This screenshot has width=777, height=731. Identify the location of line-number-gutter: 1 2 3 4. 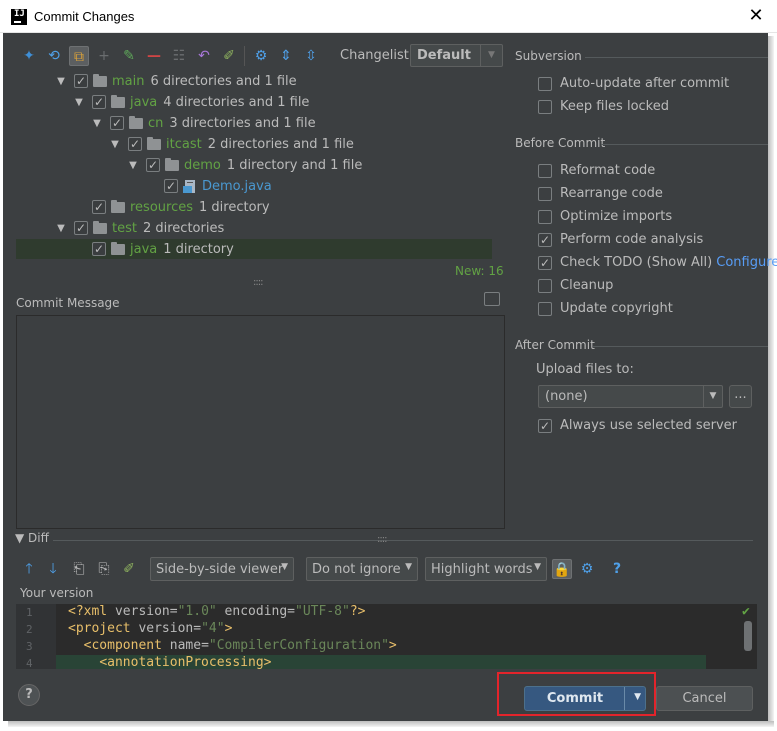
(36, 636).